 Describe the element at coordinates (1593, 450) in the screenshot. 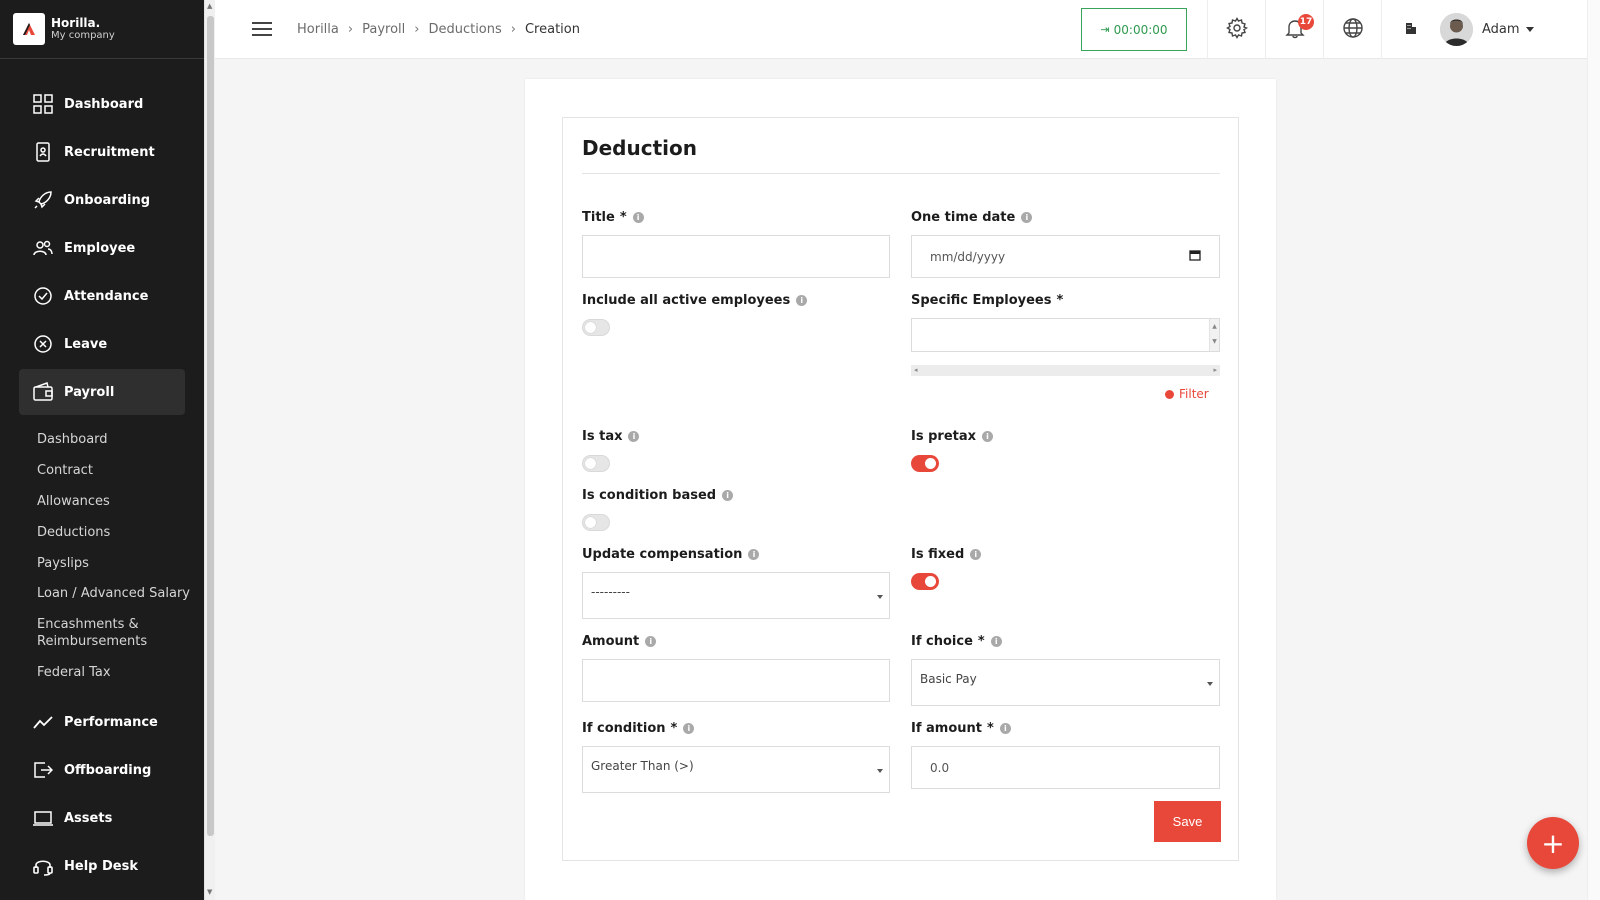

I see `page-scrollbar` at that location.